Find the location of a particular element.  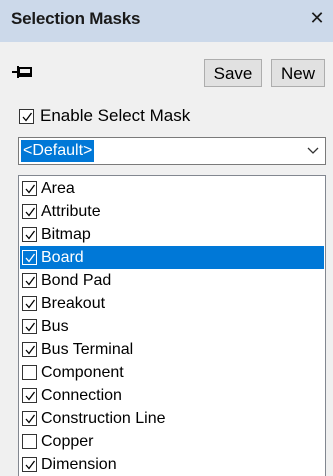

item-label: Attribute is located at coordinates (71, 211).